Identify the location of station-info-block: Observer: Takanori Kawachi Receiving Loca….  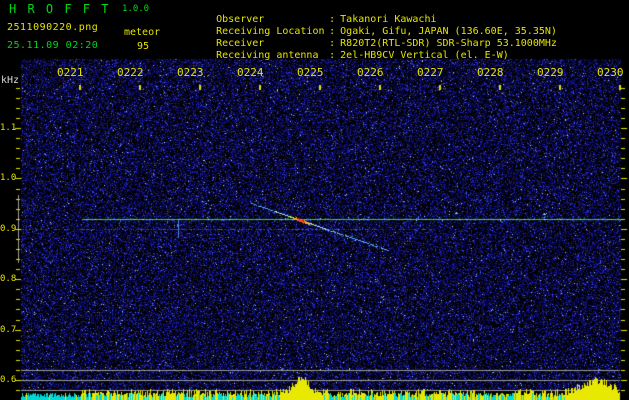
(368, 31).